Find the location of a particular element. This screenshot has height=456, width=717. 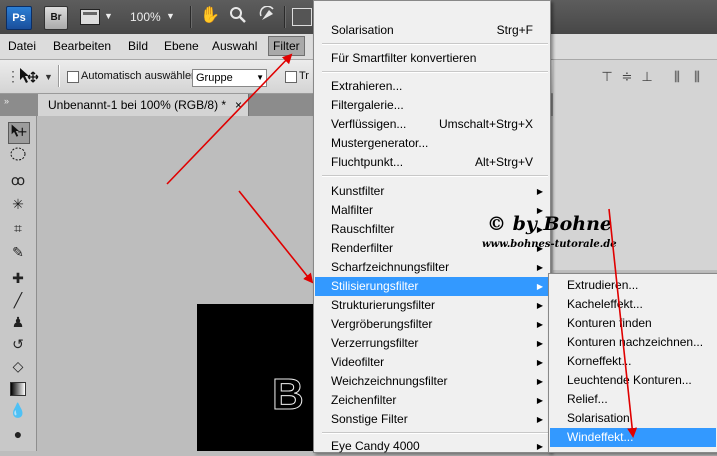

submenu-item-solarize: Solarisation is located at coordinates (633, 418).